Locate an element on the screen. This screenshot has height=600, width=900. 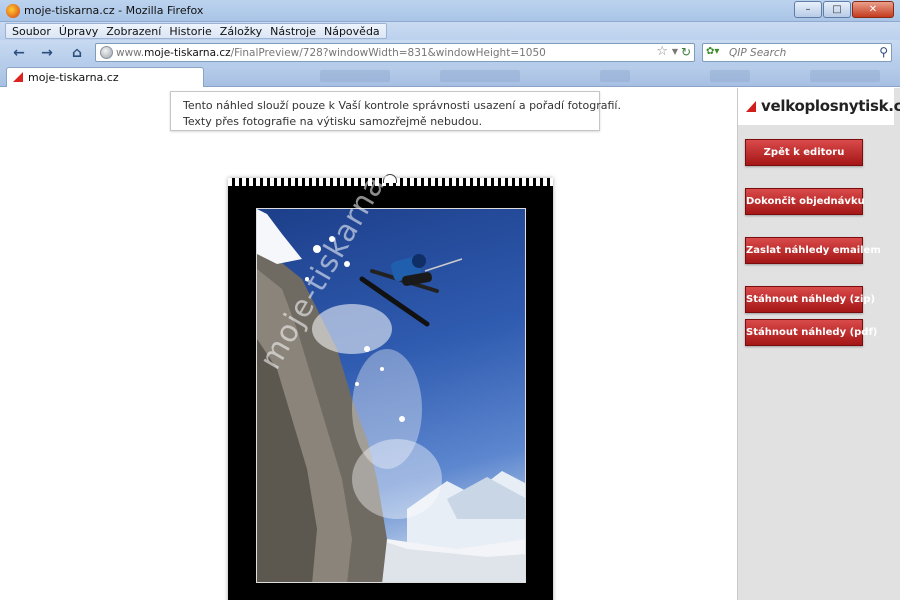
download-zip-button: Stáhnout náhledy (zip) is located at coordinates (810, 299).